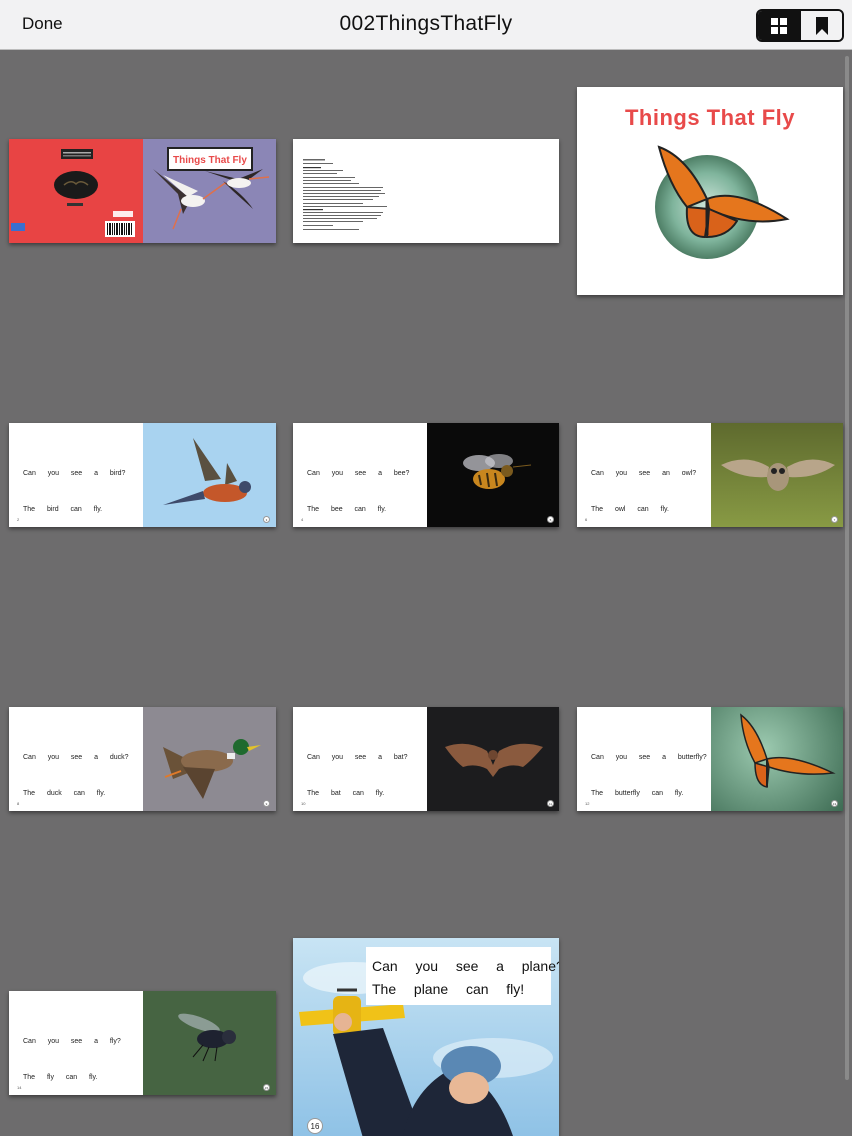 The image size is (852, 1136). What do you see at coordinates (266, 803) in the screenshot?
I see `page-number: 9` at bounding box center [266, 803].